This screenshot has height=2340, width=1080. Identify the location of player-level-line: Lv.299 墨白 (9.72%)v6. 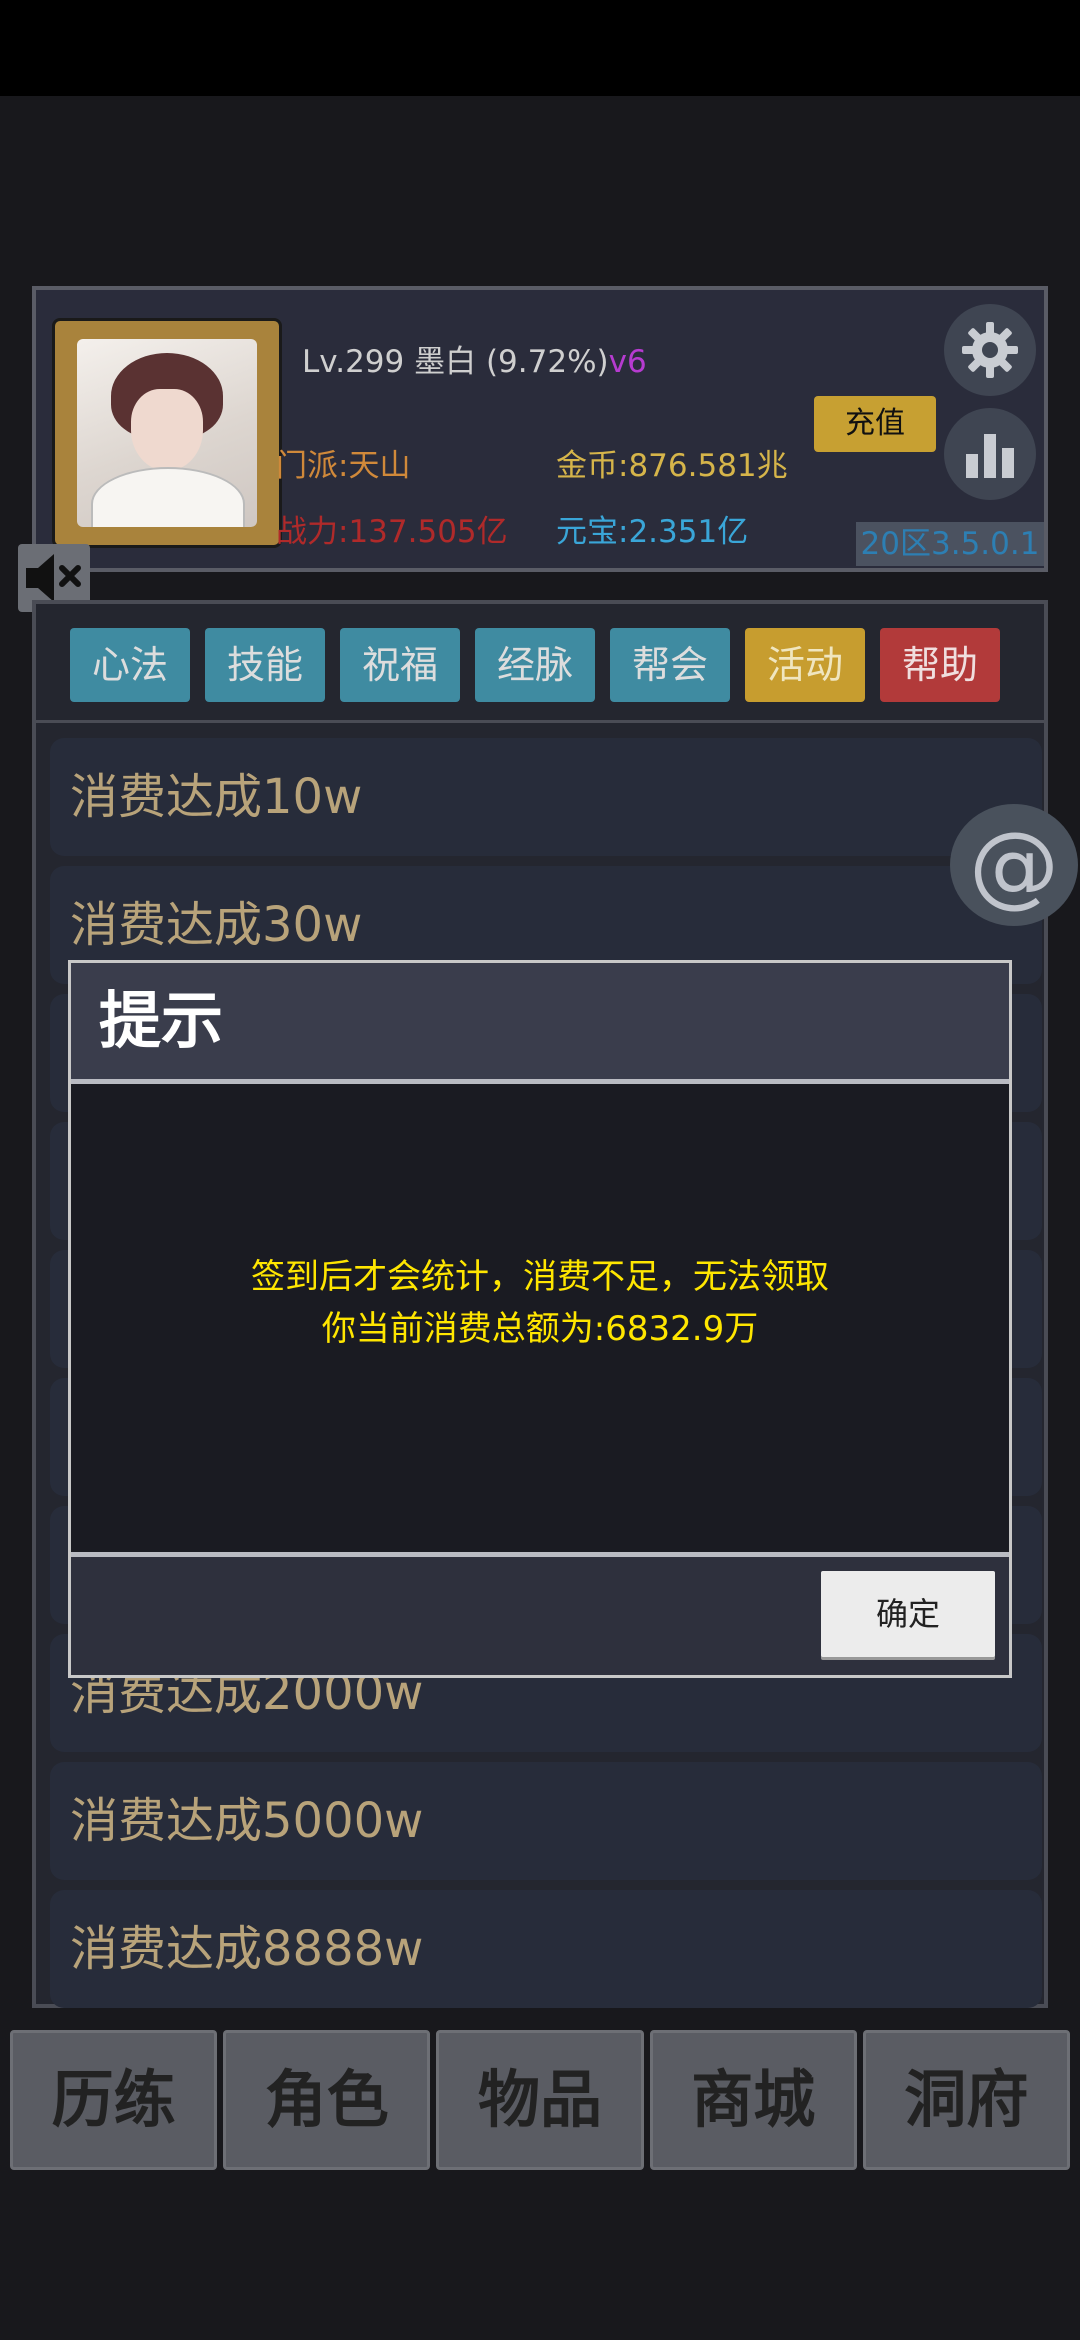
(474, 358).